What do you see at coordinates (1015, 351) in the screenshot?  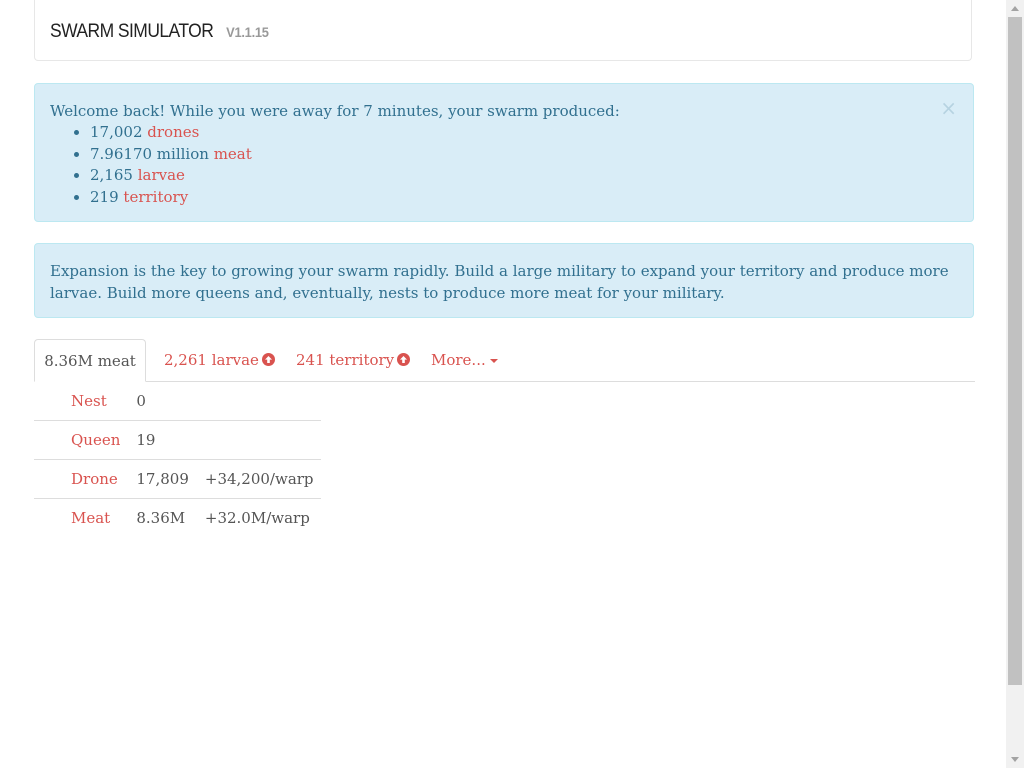 I see `scrollbar-thumb` at bounding box center [1015, 351].